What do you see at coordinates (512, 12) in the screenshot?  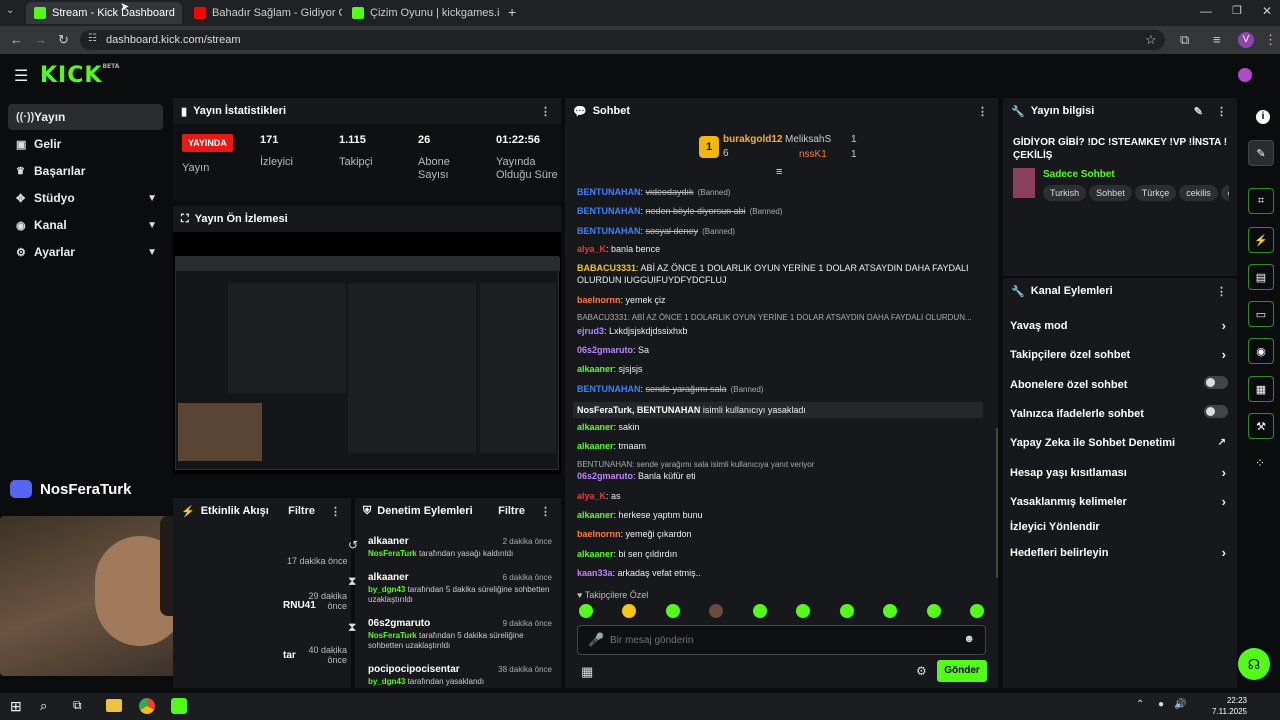 I see `new-tab-icon: +` at bounding box center [512, 12].